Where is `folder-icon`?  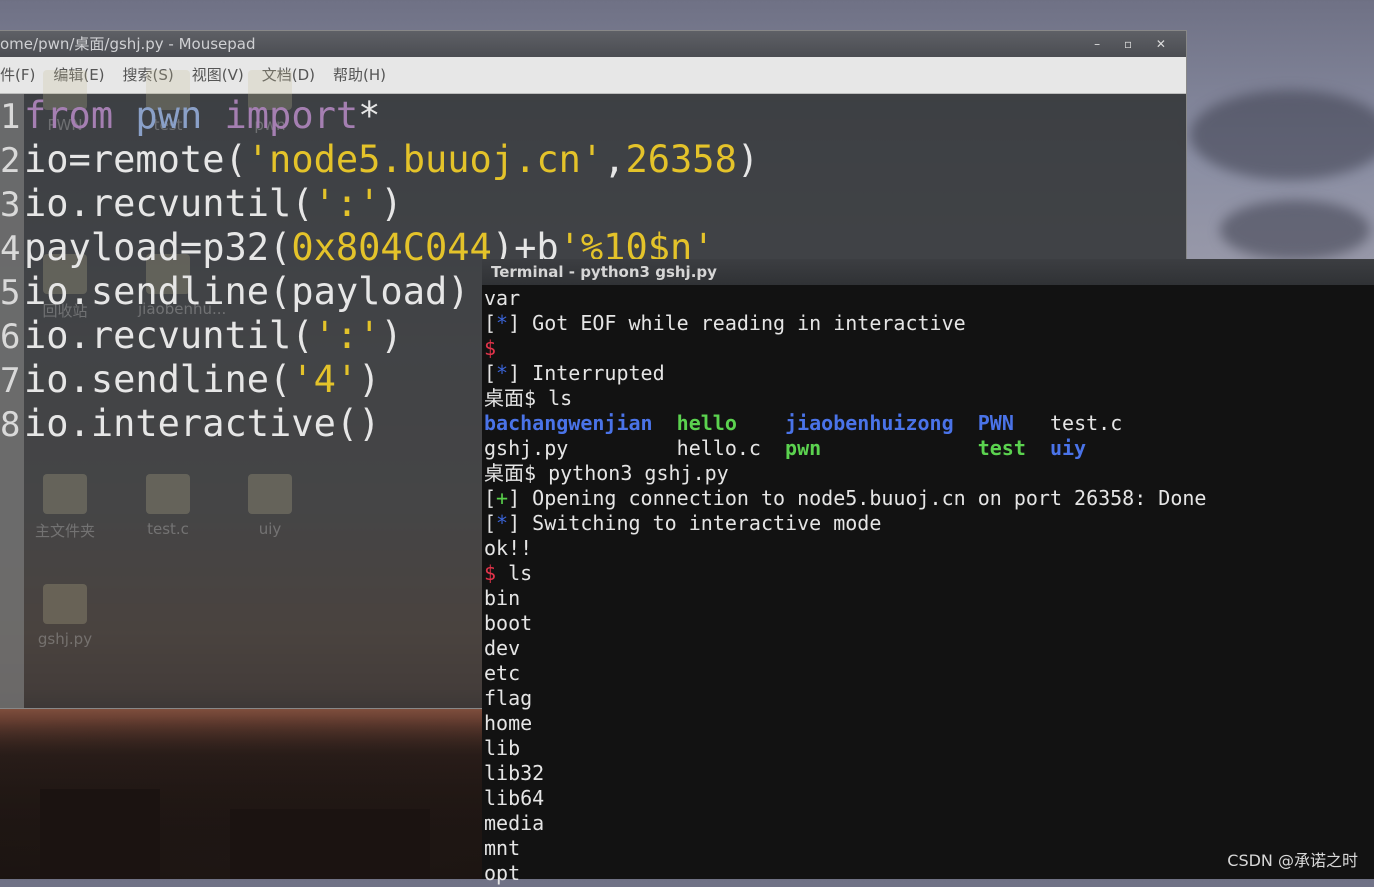 folder-icon is located at coordinates (270, 494).